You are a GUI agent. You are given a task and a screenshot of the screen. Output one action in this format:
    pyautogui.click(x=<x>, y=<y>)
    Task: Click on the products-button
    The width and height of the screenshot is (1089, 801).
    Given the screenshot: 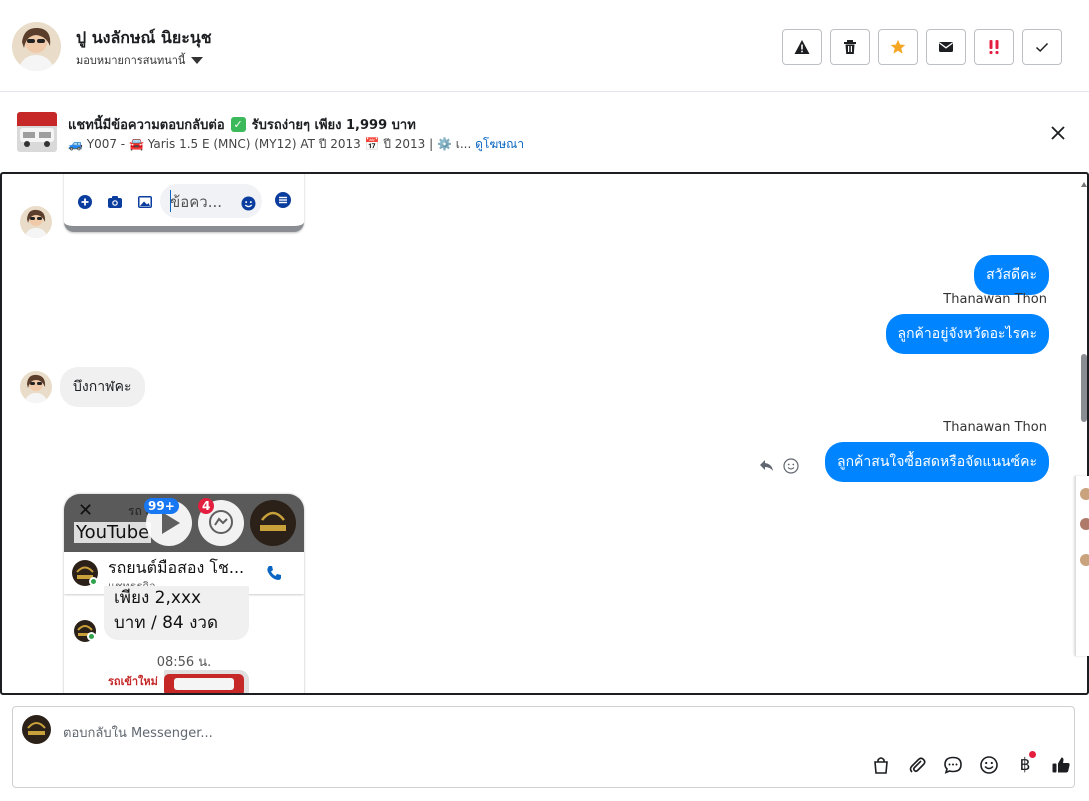 What is the action you would take?
    pyautogui.click(x=881, y=765)
    